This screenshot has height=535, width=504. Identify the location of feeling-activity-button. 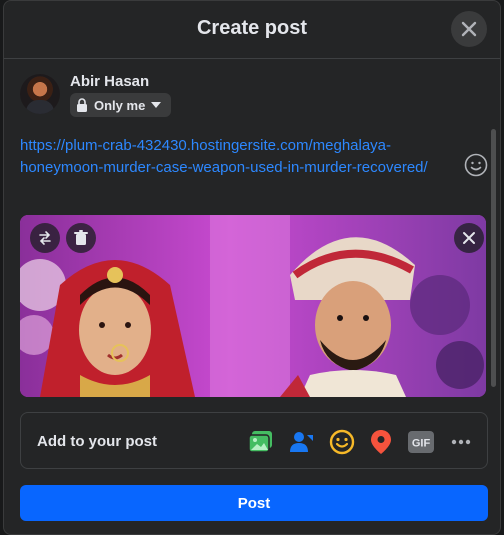
(342, 442).